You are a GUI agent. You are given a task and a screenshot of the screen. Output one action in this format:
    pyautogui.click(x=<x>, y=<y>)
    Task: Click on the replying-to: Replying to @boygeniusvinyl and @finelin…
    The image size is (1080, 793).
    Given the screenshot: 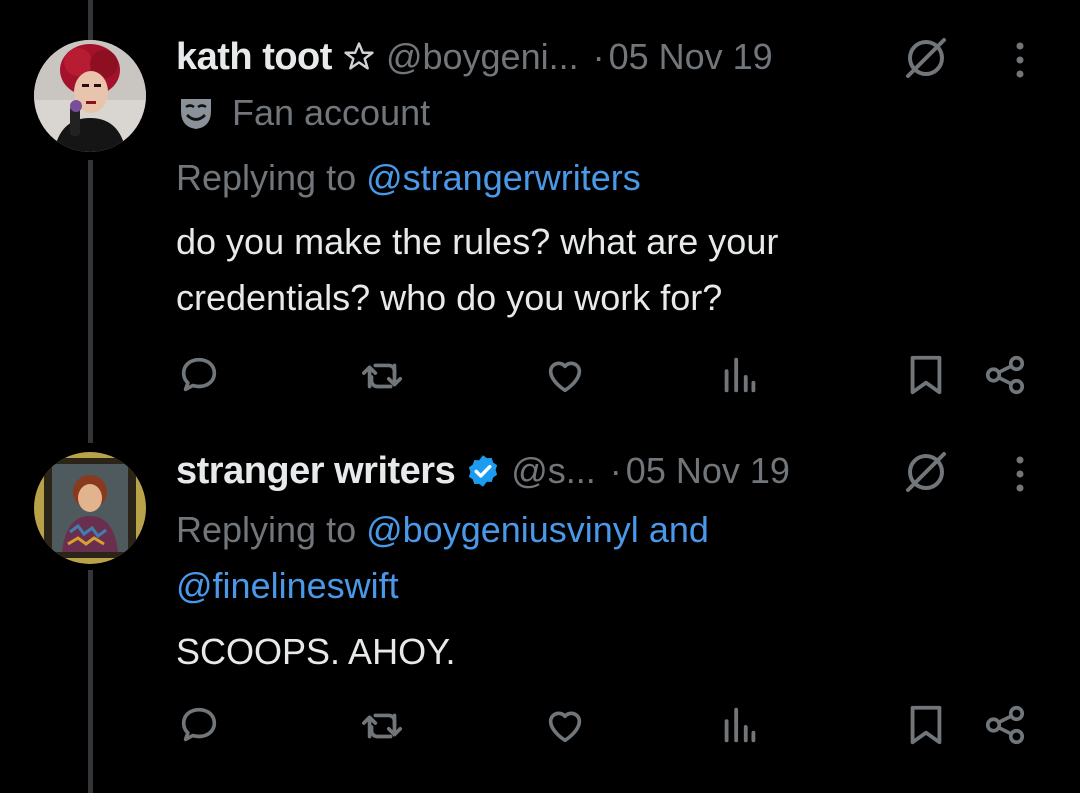 What is the action you would take?
    pyautogui.click(x=442, y=558)
    